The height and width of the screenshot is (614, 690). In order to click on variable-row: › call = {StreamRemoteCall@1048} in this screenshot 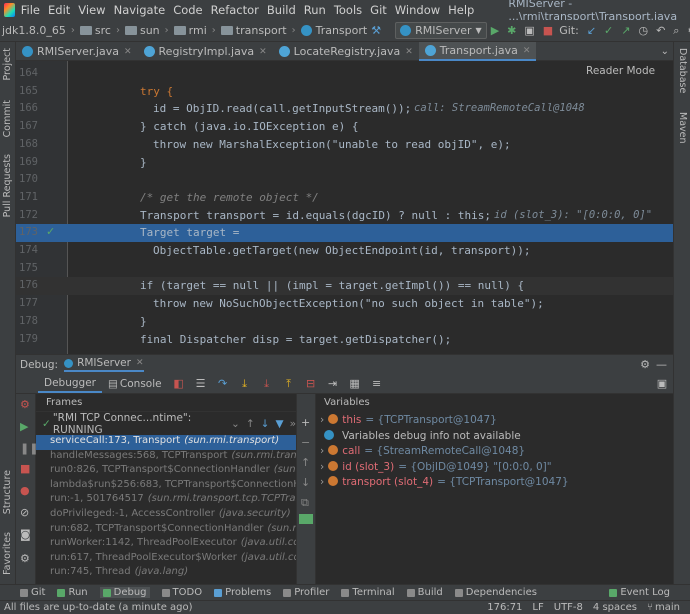, I will do `click(422, 451)`.